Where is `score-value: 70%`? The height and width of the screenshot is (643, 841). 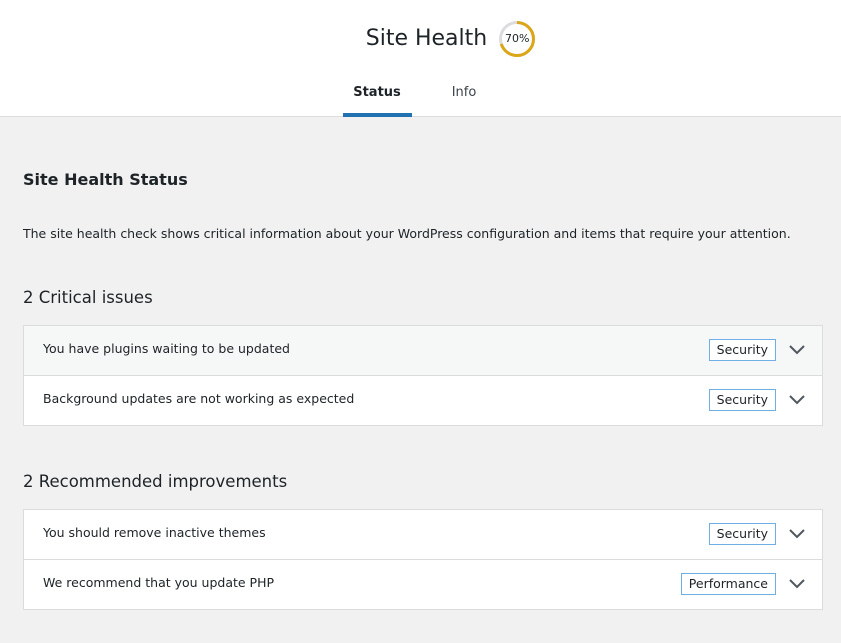
score-value: 70% is located at coordinates (517, 38).